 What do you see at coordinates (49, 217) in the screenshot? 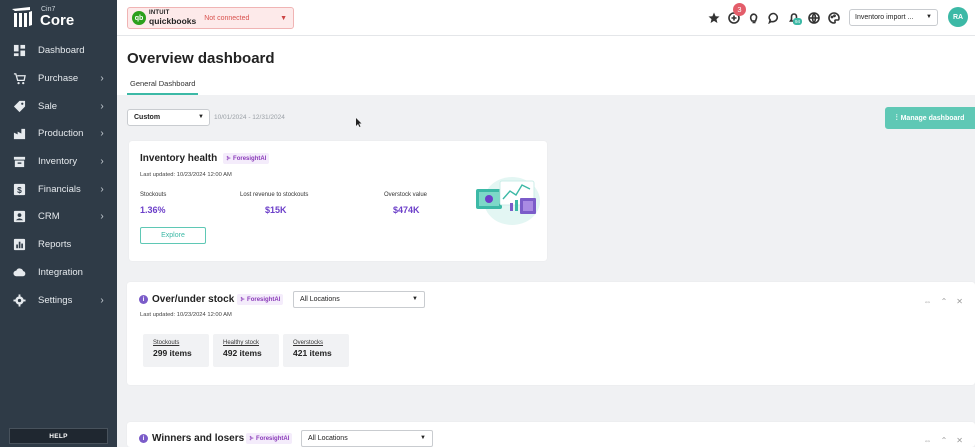
I see `sidebar-item-label: CRM` at bounding box center [49, 217].